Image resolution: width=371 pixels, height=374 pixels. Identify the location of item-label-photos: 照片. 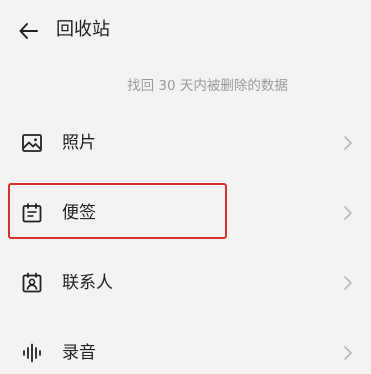
(79, 143).